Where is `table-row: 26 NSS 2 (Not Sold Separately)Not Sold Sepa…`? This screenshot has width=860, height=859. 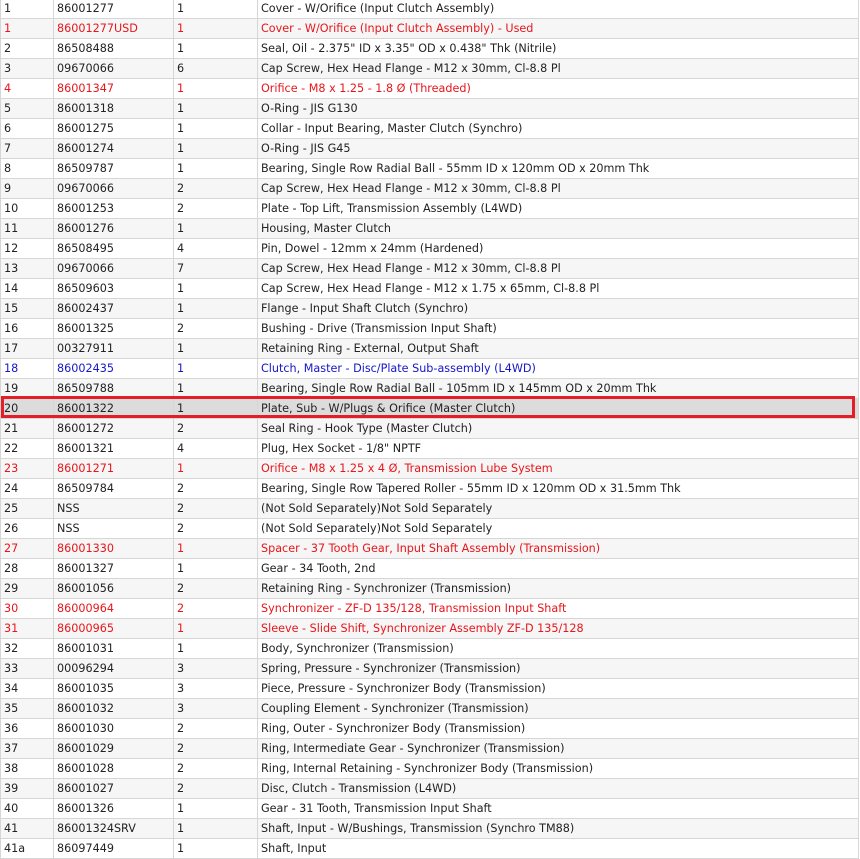 table-row: 26 NSS 2 (Not Sold Separately)Not Sold Sepa… is located at coordinates (429, 528).